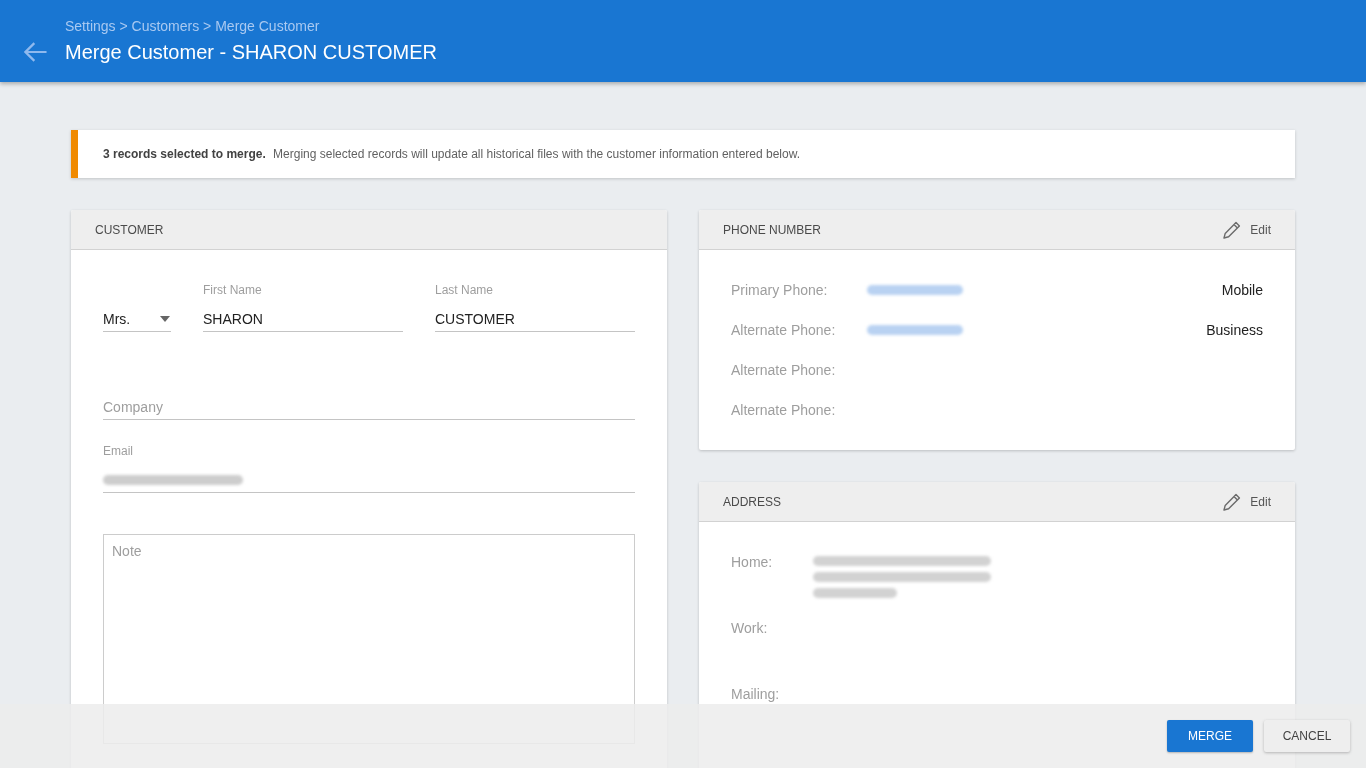 This screenshot has height=768, width=1366. Describe the element at coordinates (193, 26) in the screenshot. I see `breadcrumb: Settings > Customers > Merge Customer` at that location.